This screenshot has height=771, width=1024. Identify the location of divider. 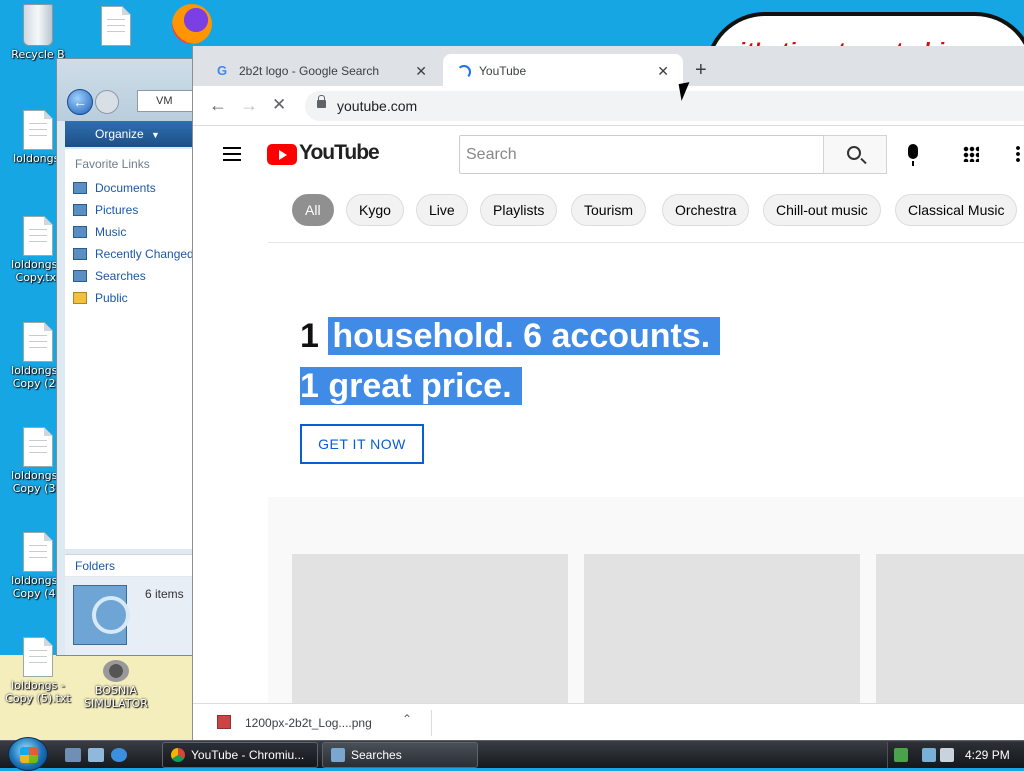
(431, 723).